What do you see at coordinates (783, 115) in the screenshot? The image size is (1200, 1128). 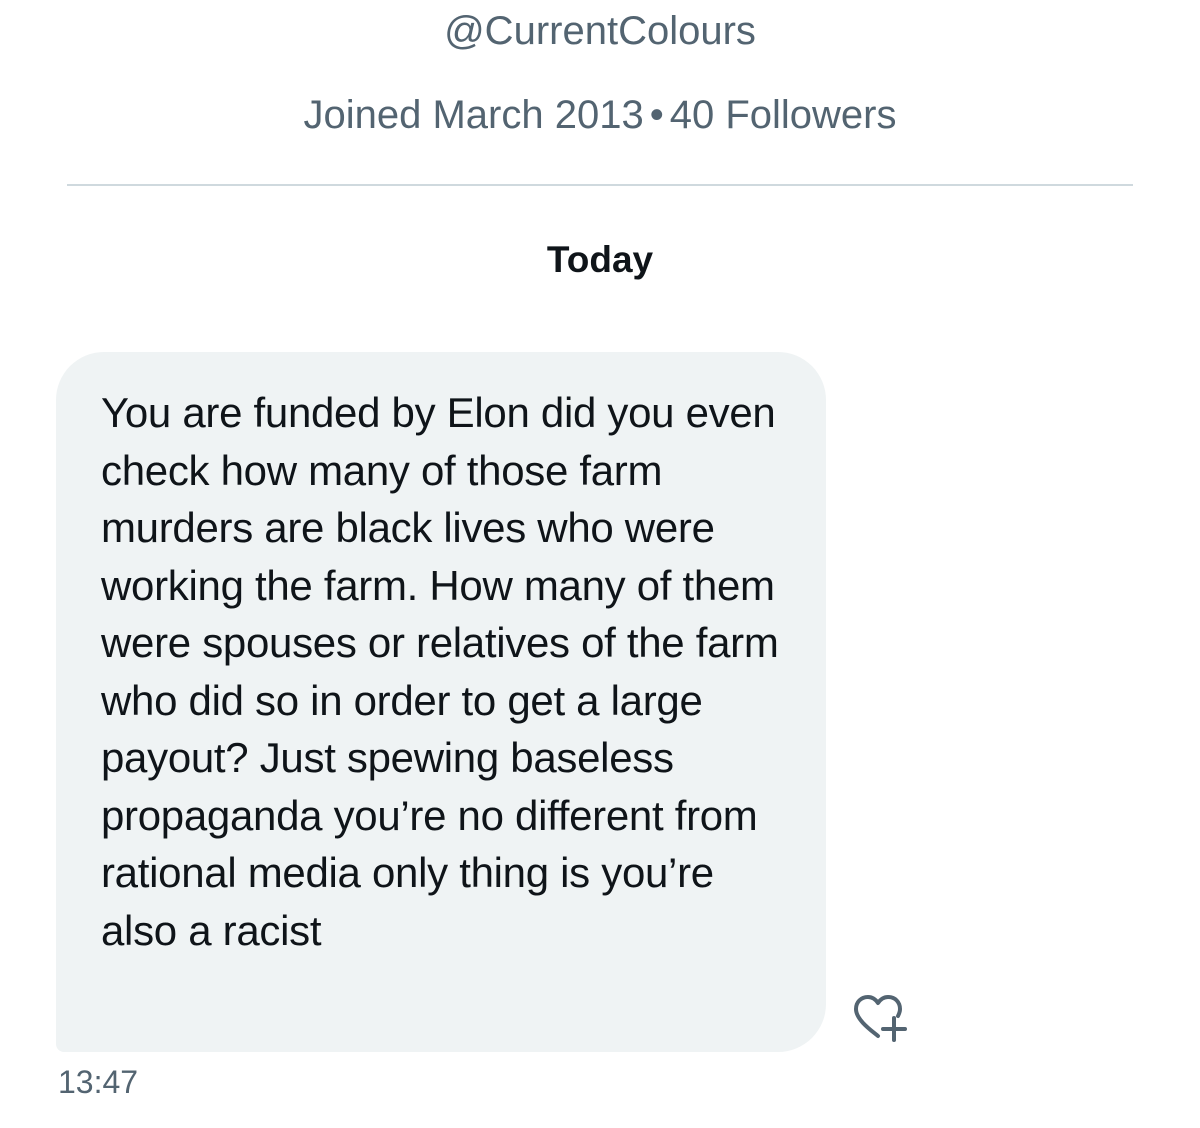 I see `followers-count: 40 Followers` at bounding box center [783, 115].